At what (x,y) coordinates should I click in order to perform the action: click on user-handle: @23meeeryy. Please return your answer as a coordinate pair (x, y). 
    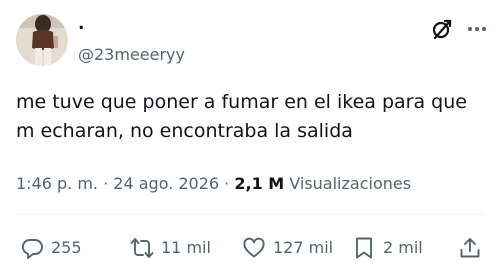
    Looking at the image, I should click on (131, 55).